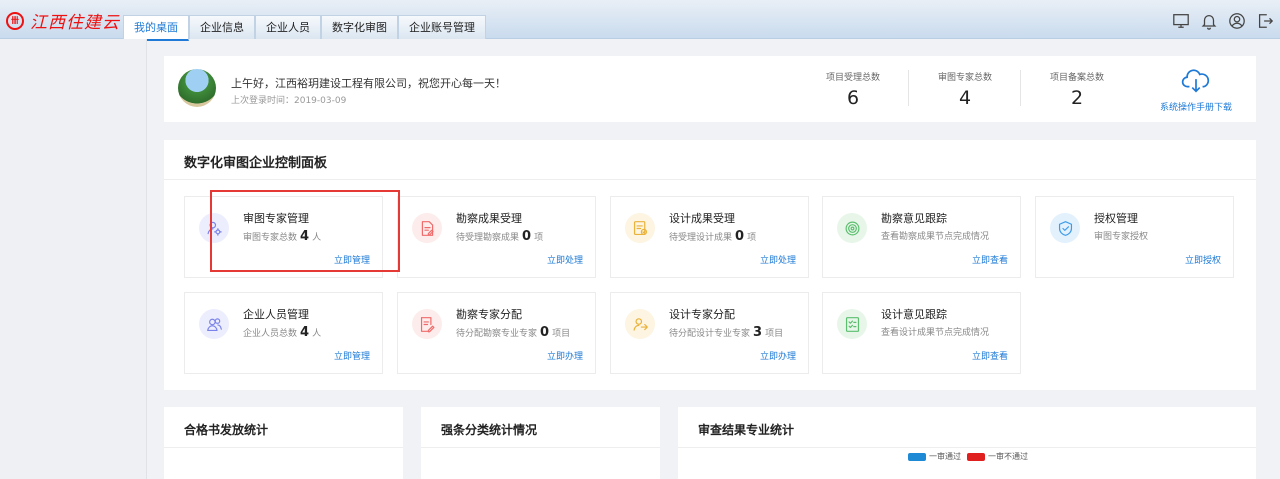 The width and height of the screenshot is (1280, 479). What do you see at coordinates (317, 334) in the screenshot?
I see `tile-count-unit: 人` at bounding box center [317, 334].